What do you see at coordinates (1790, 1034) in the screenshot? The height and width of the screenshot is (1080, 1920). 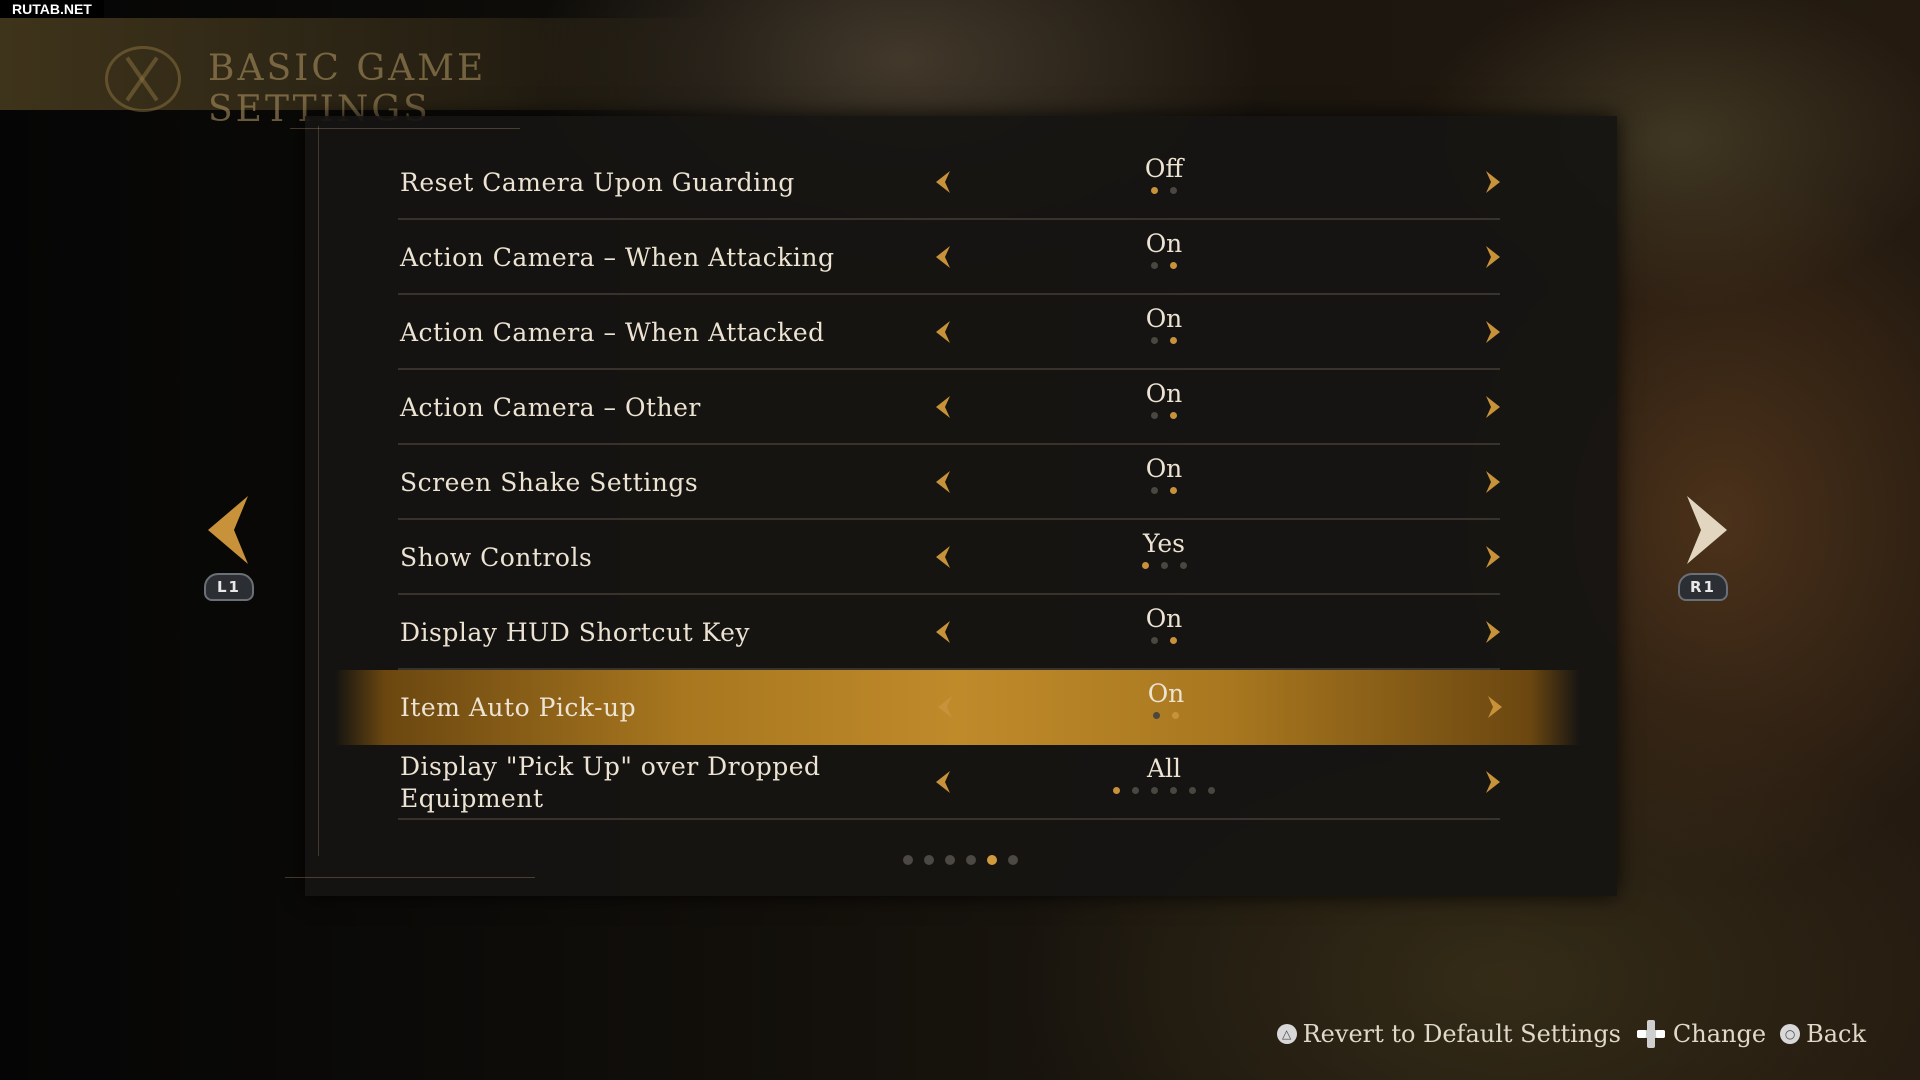 I see `circle-button-icon: ○` at bounding box center [1790, 1034].